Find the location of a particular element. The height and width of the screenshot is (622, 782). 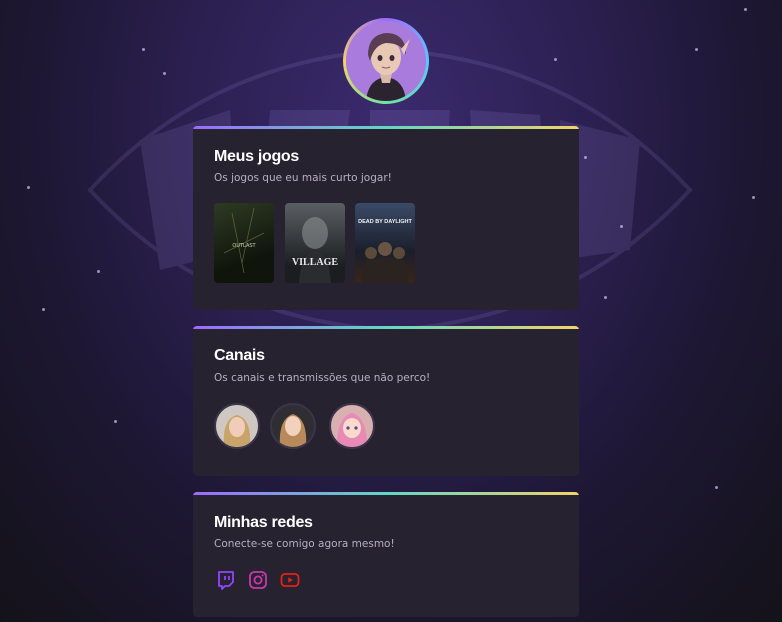

game-cover-outlast: OUTLAST is located at coordinates (244, 243).